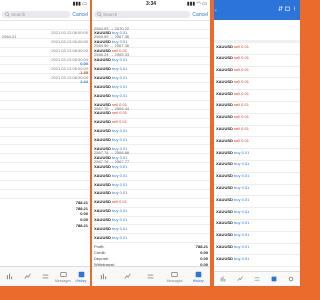 The width and height of the screenshot is (320, 300). I want to click on history-icon, so click(274, 278).